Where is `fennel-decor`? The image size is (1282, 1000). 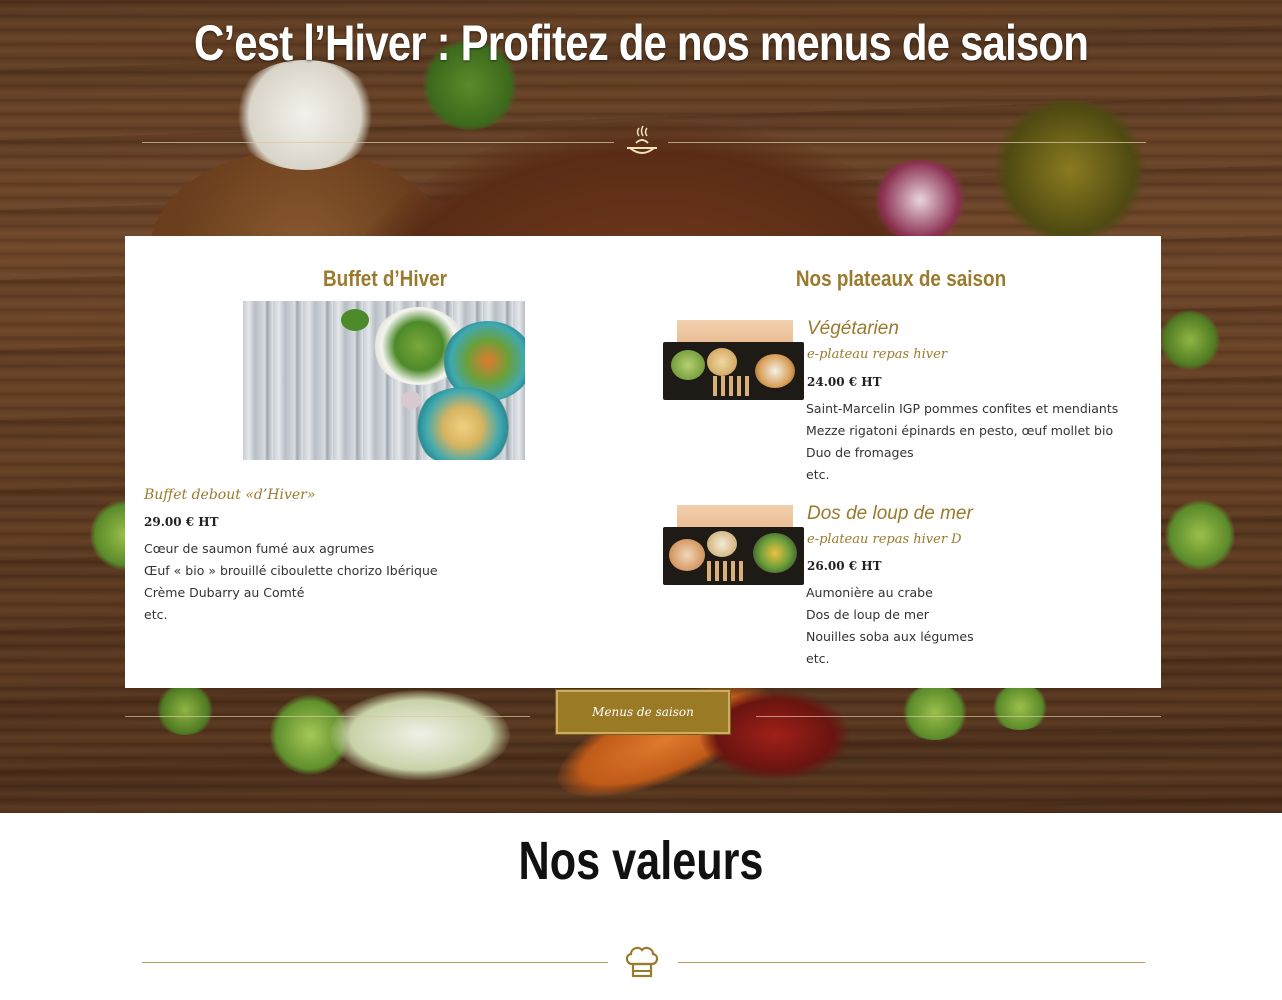 fennel-decor is located at coordinates (420, 735).